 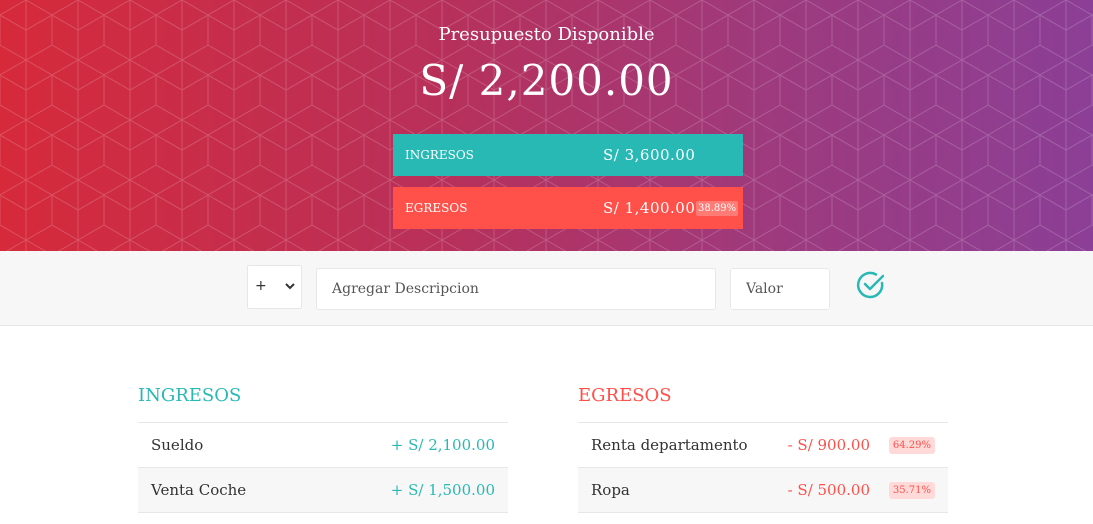 I want to click on add-entry-bar: +, so click(x=546, y=288).